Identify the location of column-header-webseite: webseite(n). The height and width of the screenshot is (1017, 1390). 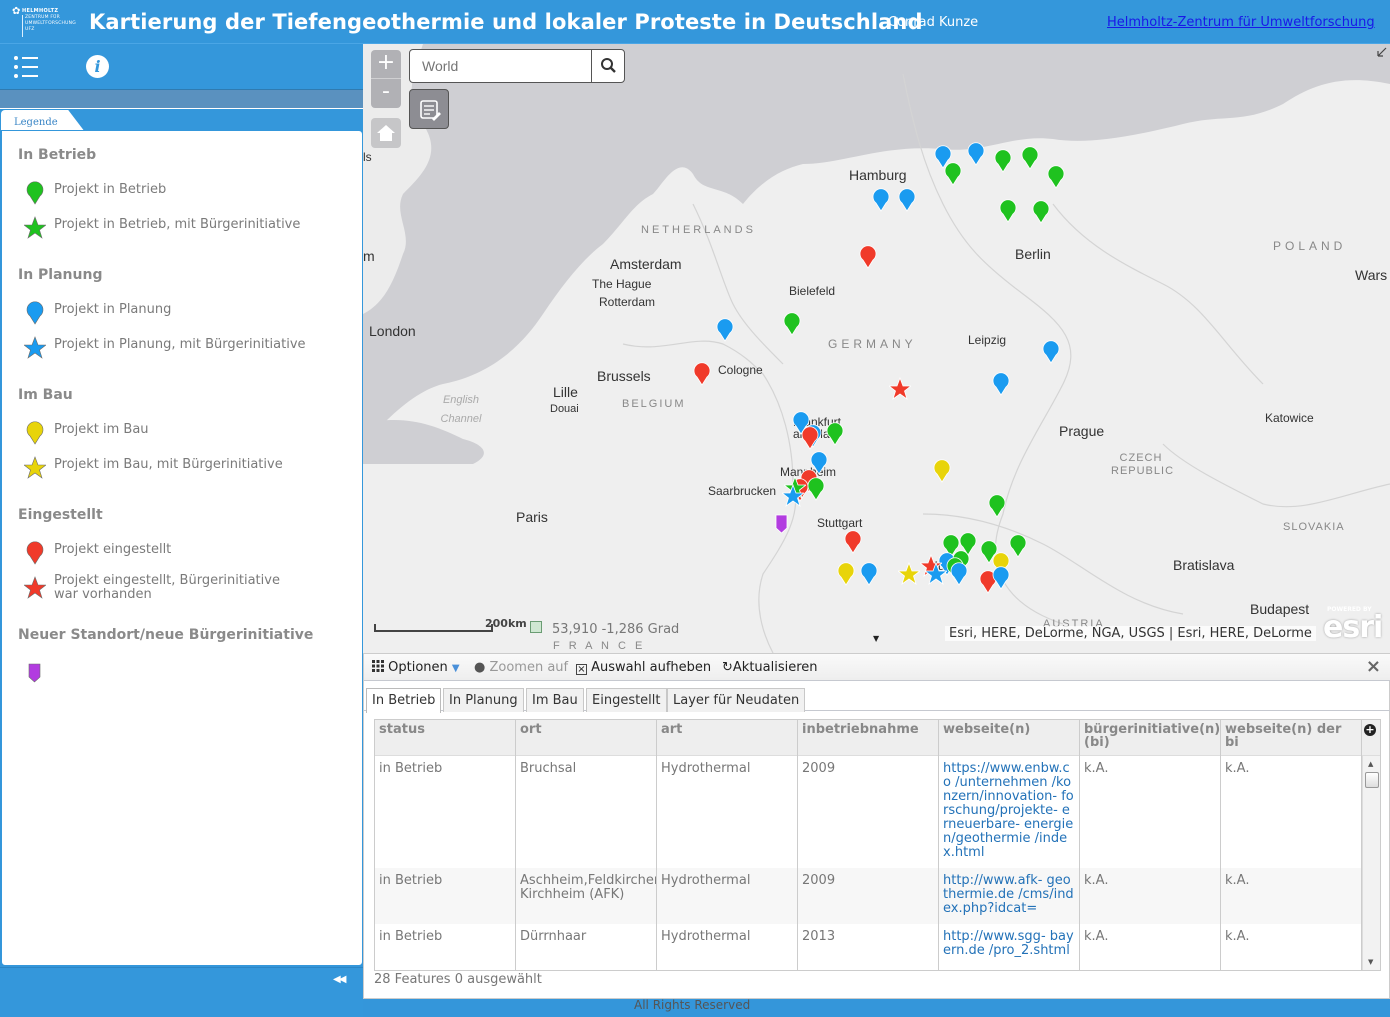
(1009, 738).